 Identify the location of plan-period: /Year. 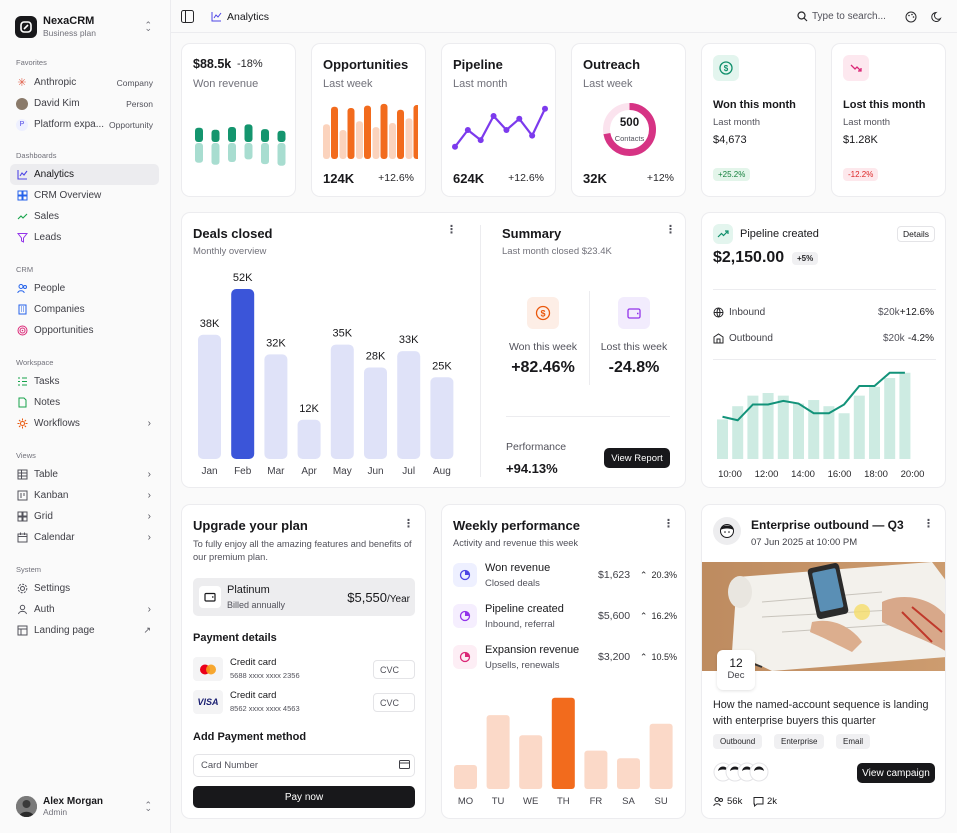
(398, 599).